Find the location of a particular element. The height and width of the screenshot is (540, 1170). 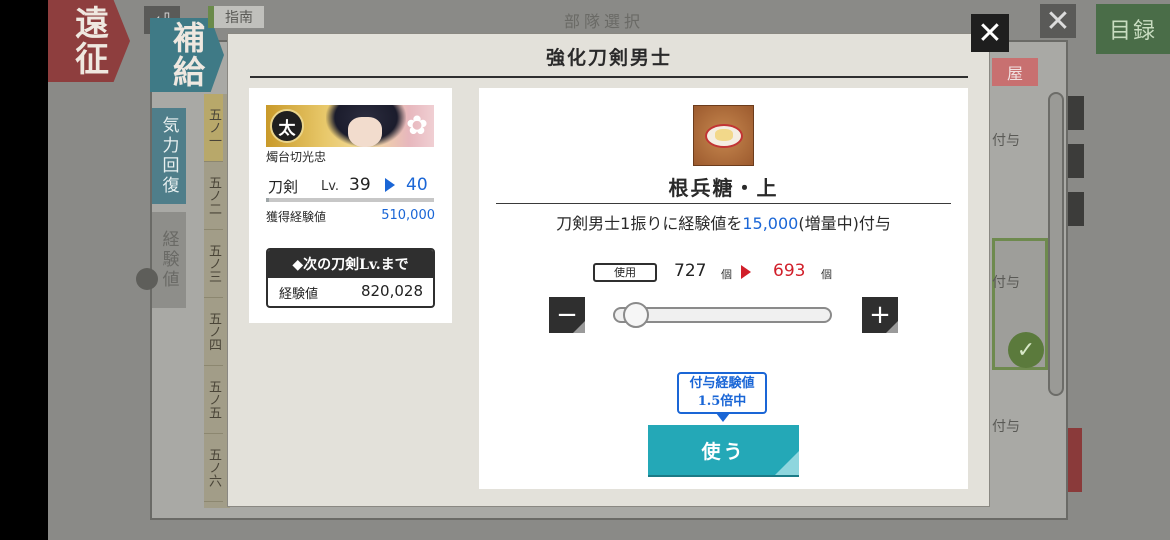

bonus-line-2: 1.5倍中 is located at coordinates (722, 401).